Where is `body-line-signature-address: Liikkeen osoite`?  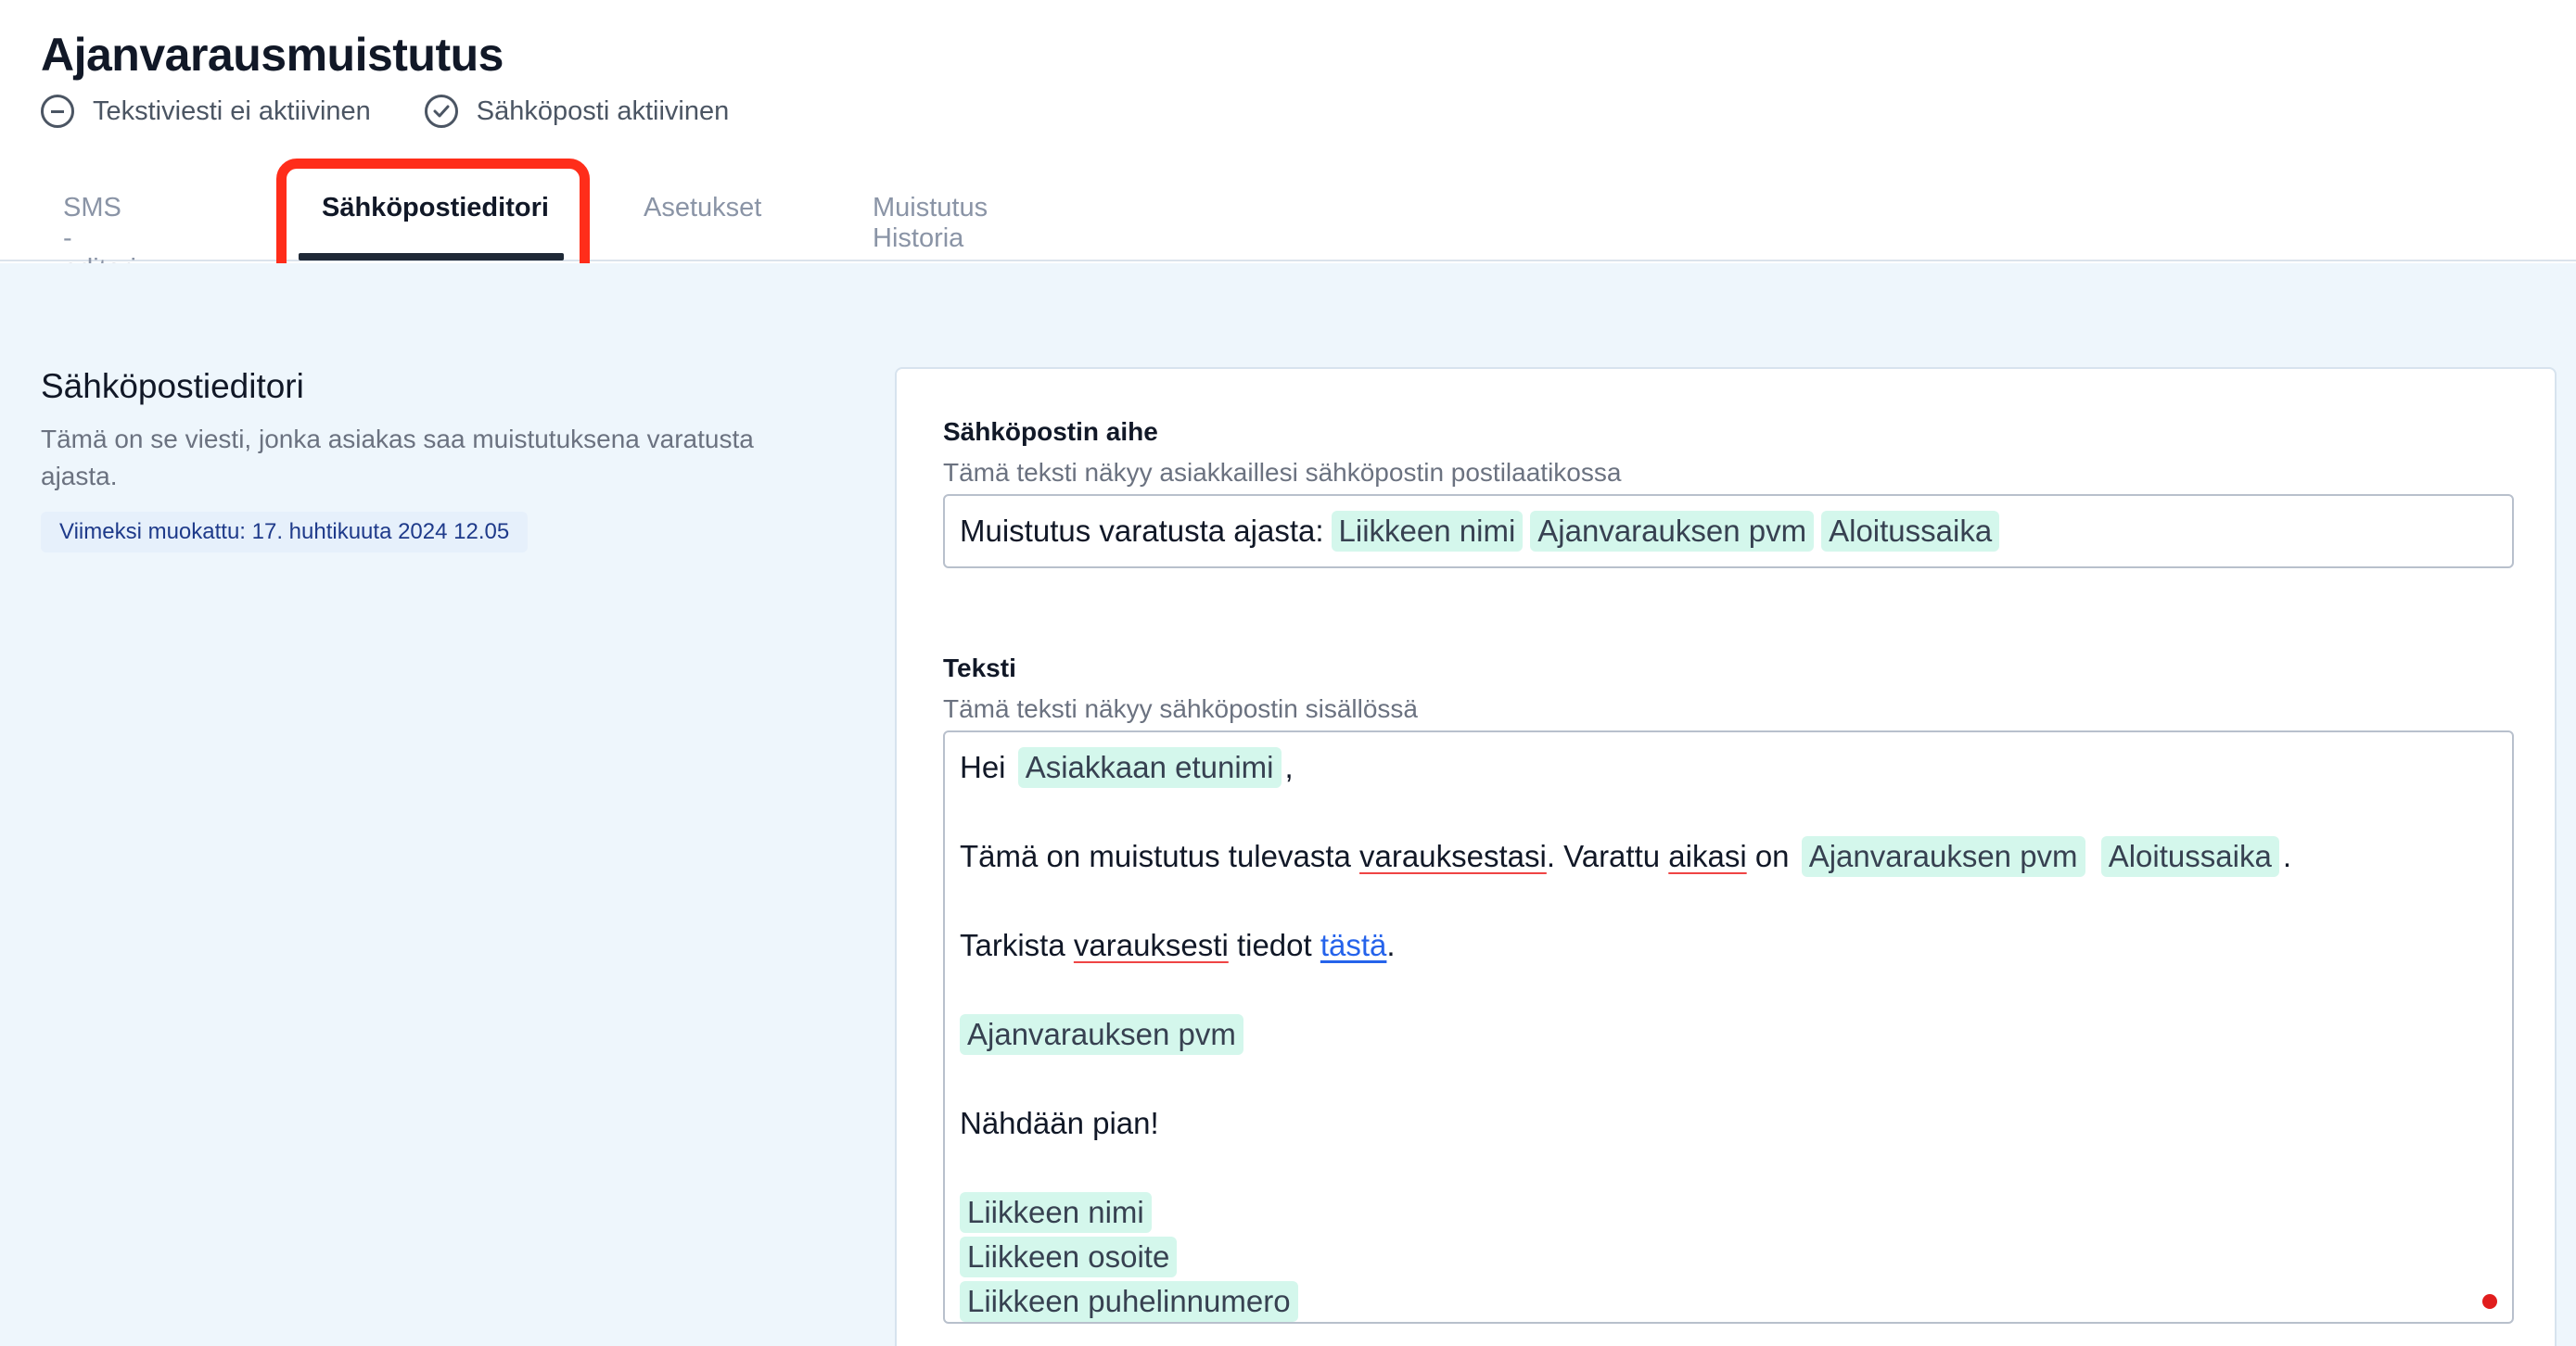 body-line-signature-address: Liikkeen osoite is located at coordinates (1736, 1257).